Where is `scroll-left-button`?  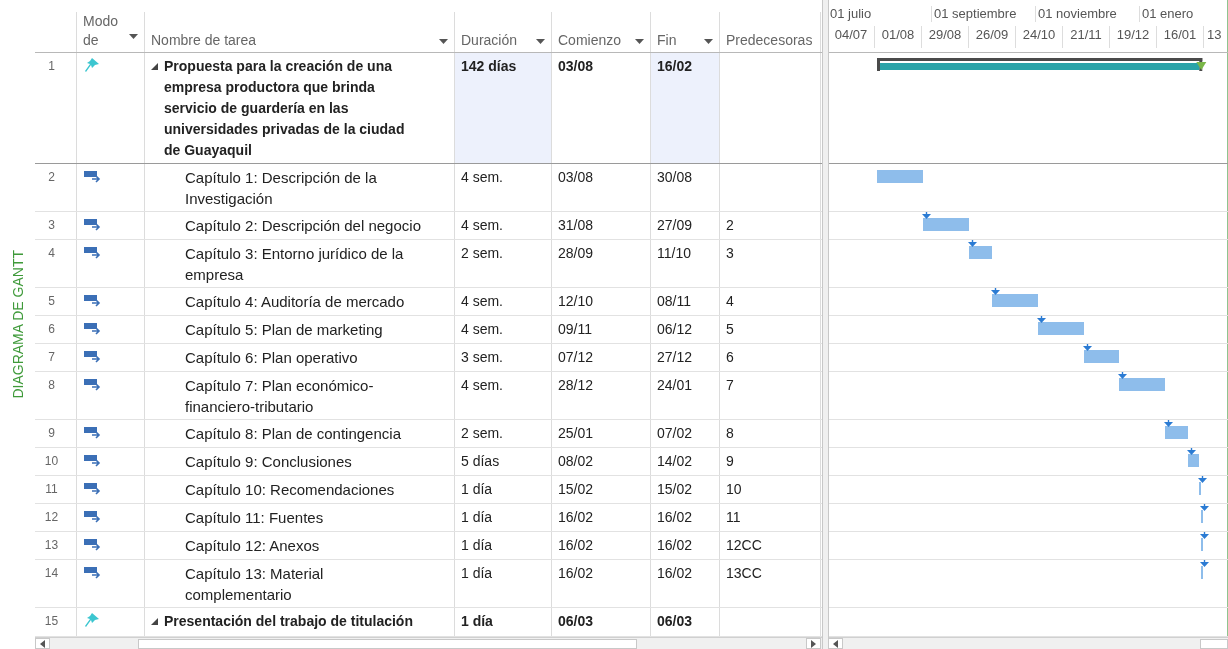 scroll-left-button is located at coordinates (42, 643).